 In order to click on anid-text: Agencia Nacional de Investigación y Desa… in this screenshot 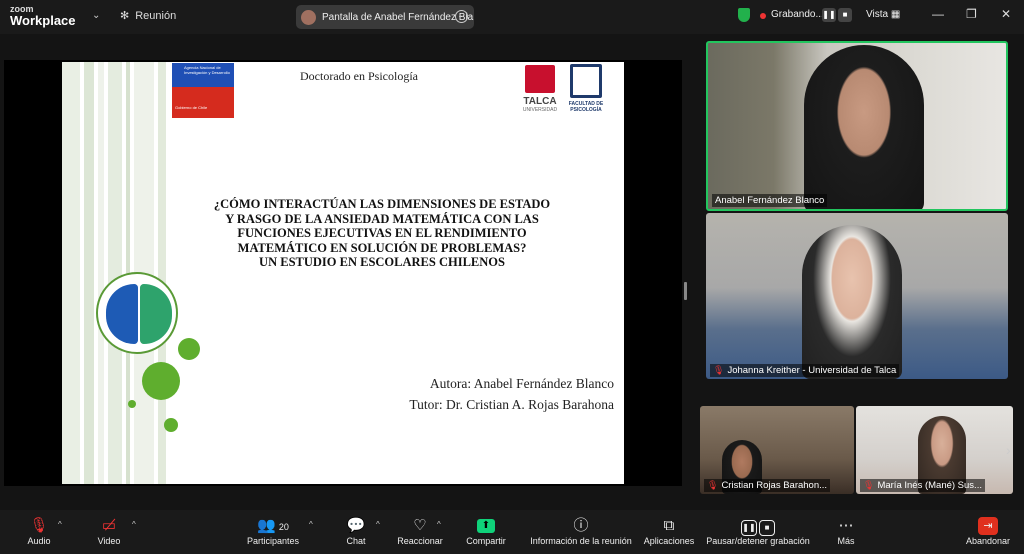, I will do `click(207, 70)`.